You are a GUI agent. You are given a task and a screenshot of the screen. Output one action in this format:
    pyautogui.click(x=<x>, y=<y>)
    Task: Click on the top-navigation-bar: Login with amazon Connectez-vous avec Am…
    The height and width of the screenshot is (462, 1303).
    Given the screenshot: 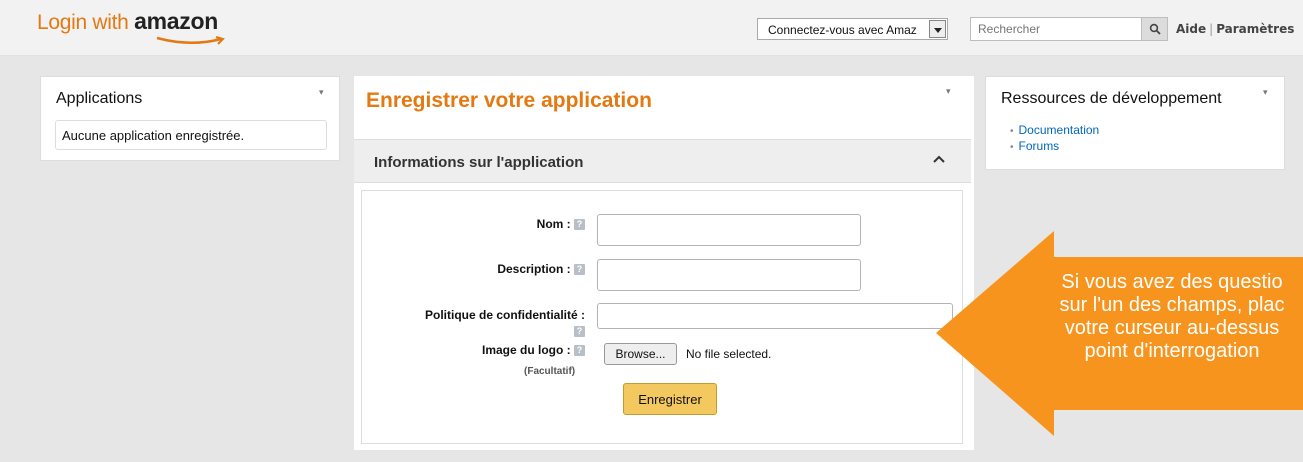 What is the action you would take?
    pyautogui.click(x=651, y=28)
    